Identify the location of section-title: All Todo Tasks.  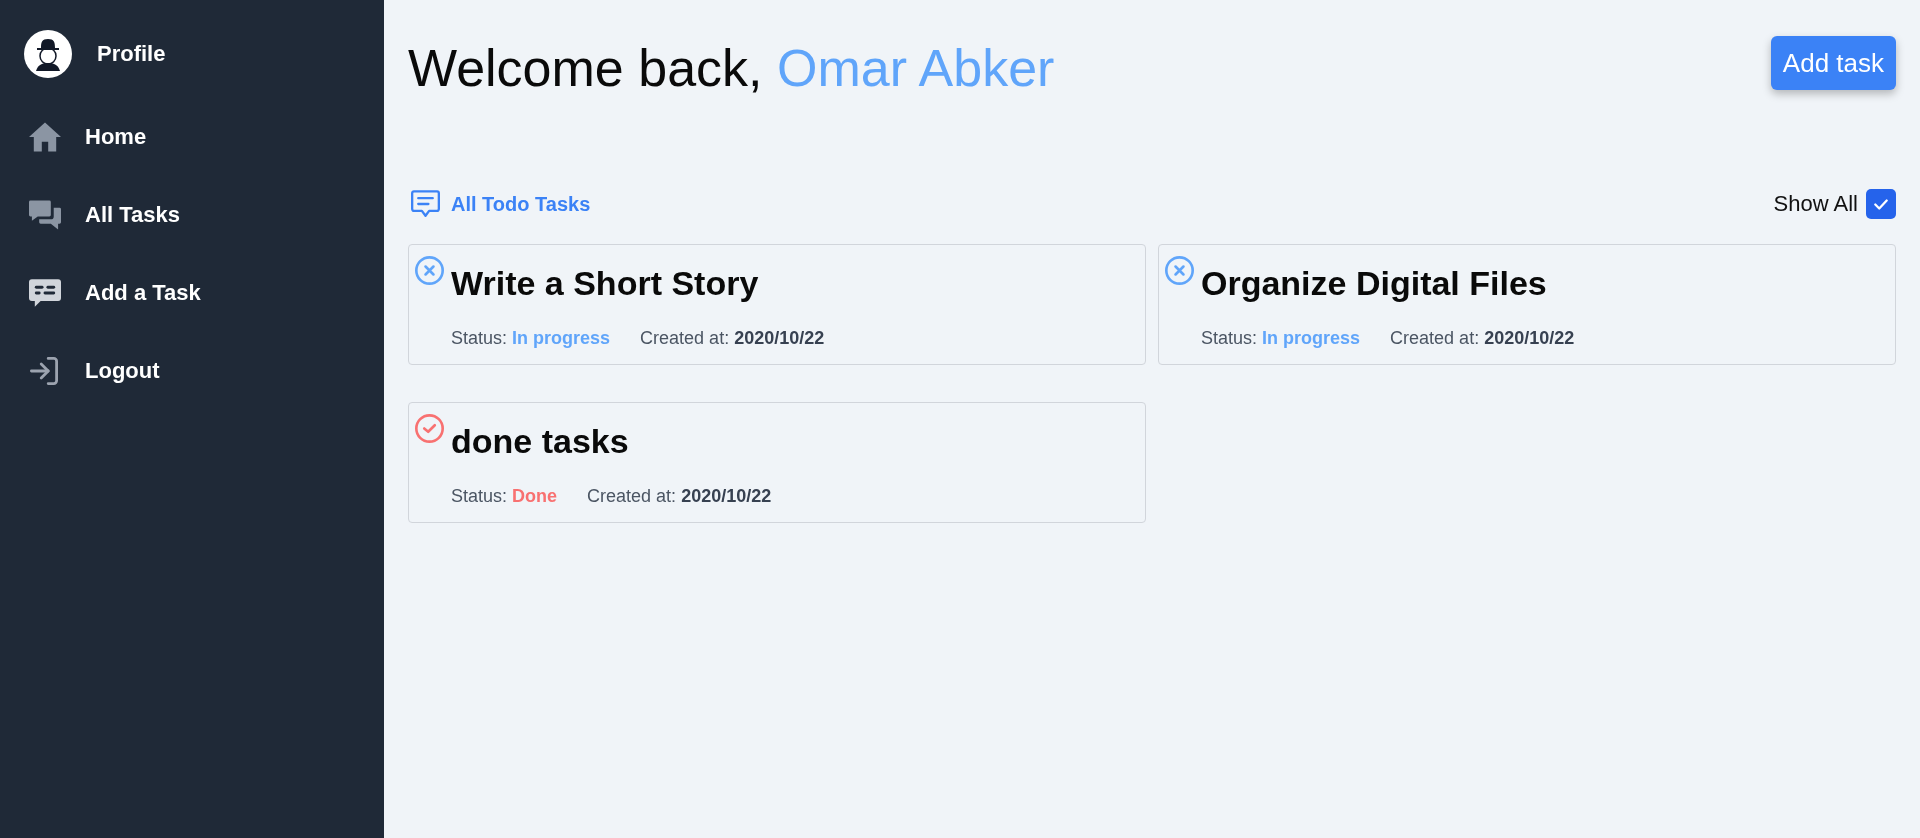
(521, 204).